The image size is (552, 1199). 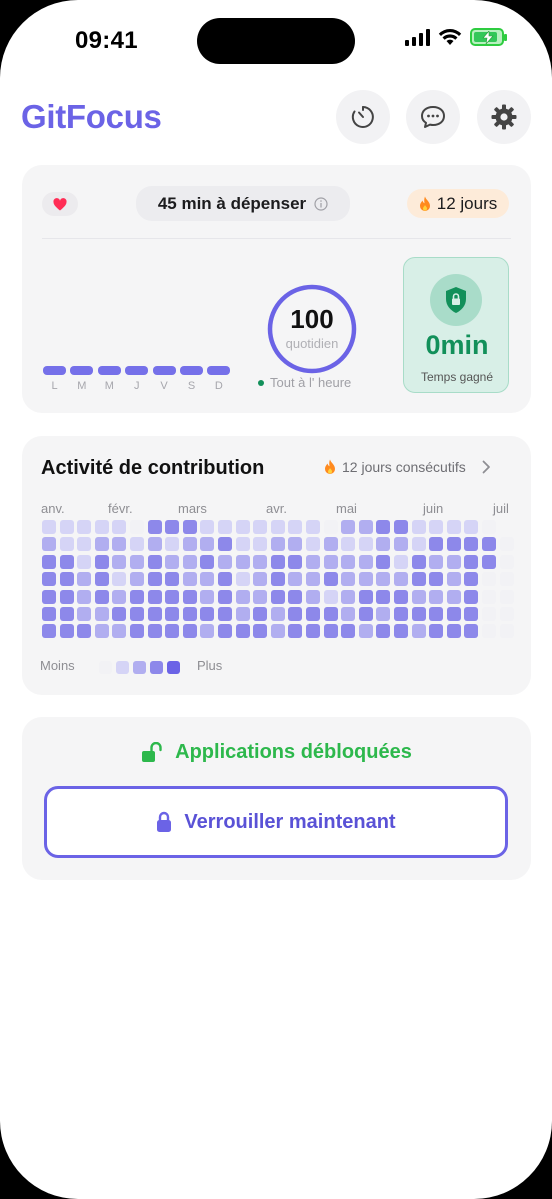 What do you see at coordinates (433, 117) in the screenshot?
I see `messages-button` at bounding box center [433, 117].